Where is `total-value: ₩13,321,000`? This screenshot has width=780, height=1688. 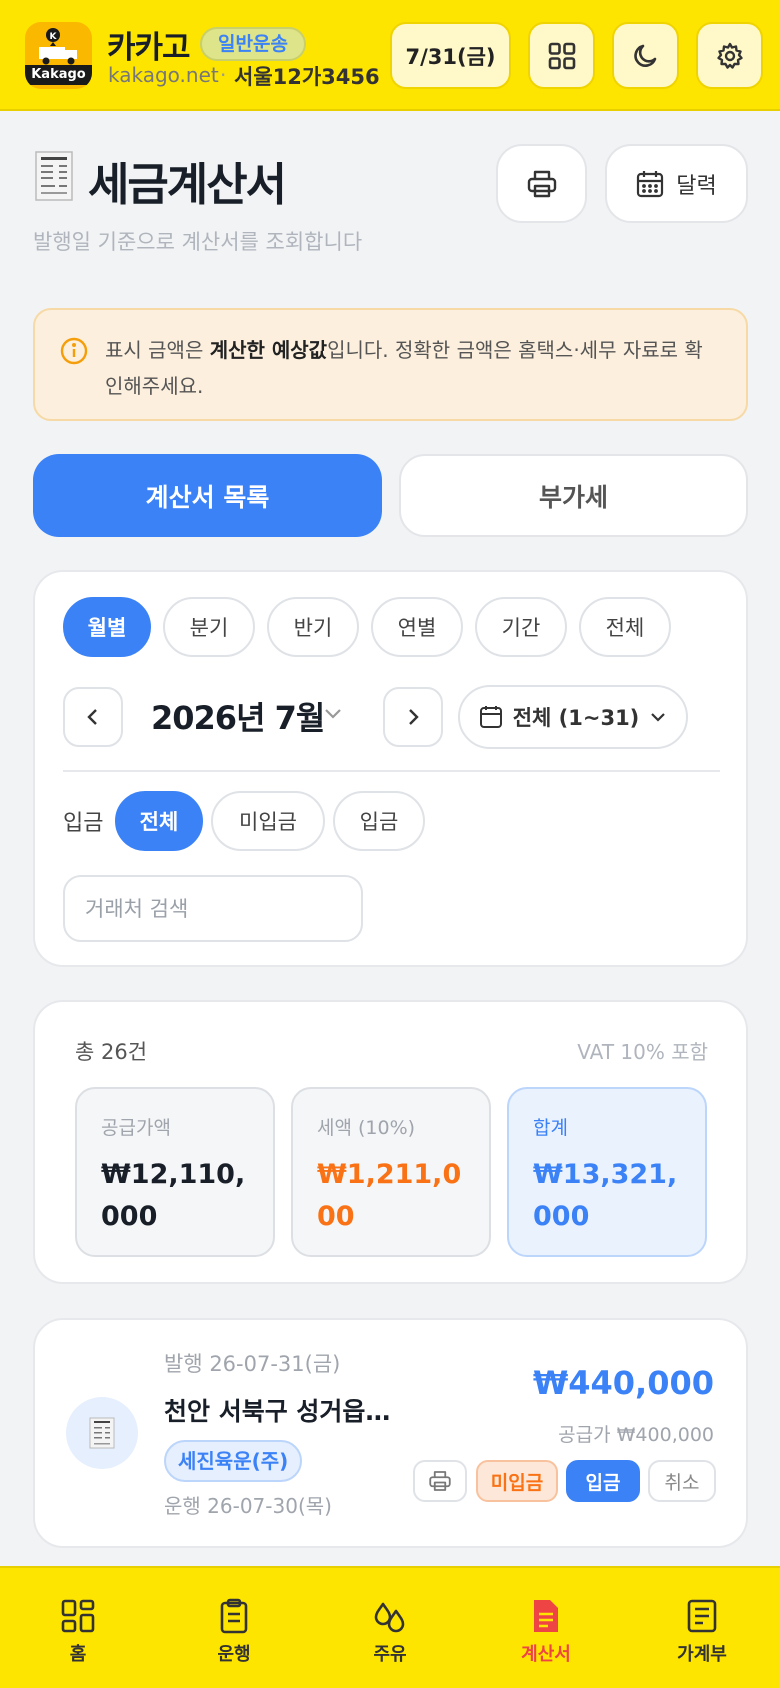 total-value: ₩13,321,000 is located at coordinates (605, 1195).